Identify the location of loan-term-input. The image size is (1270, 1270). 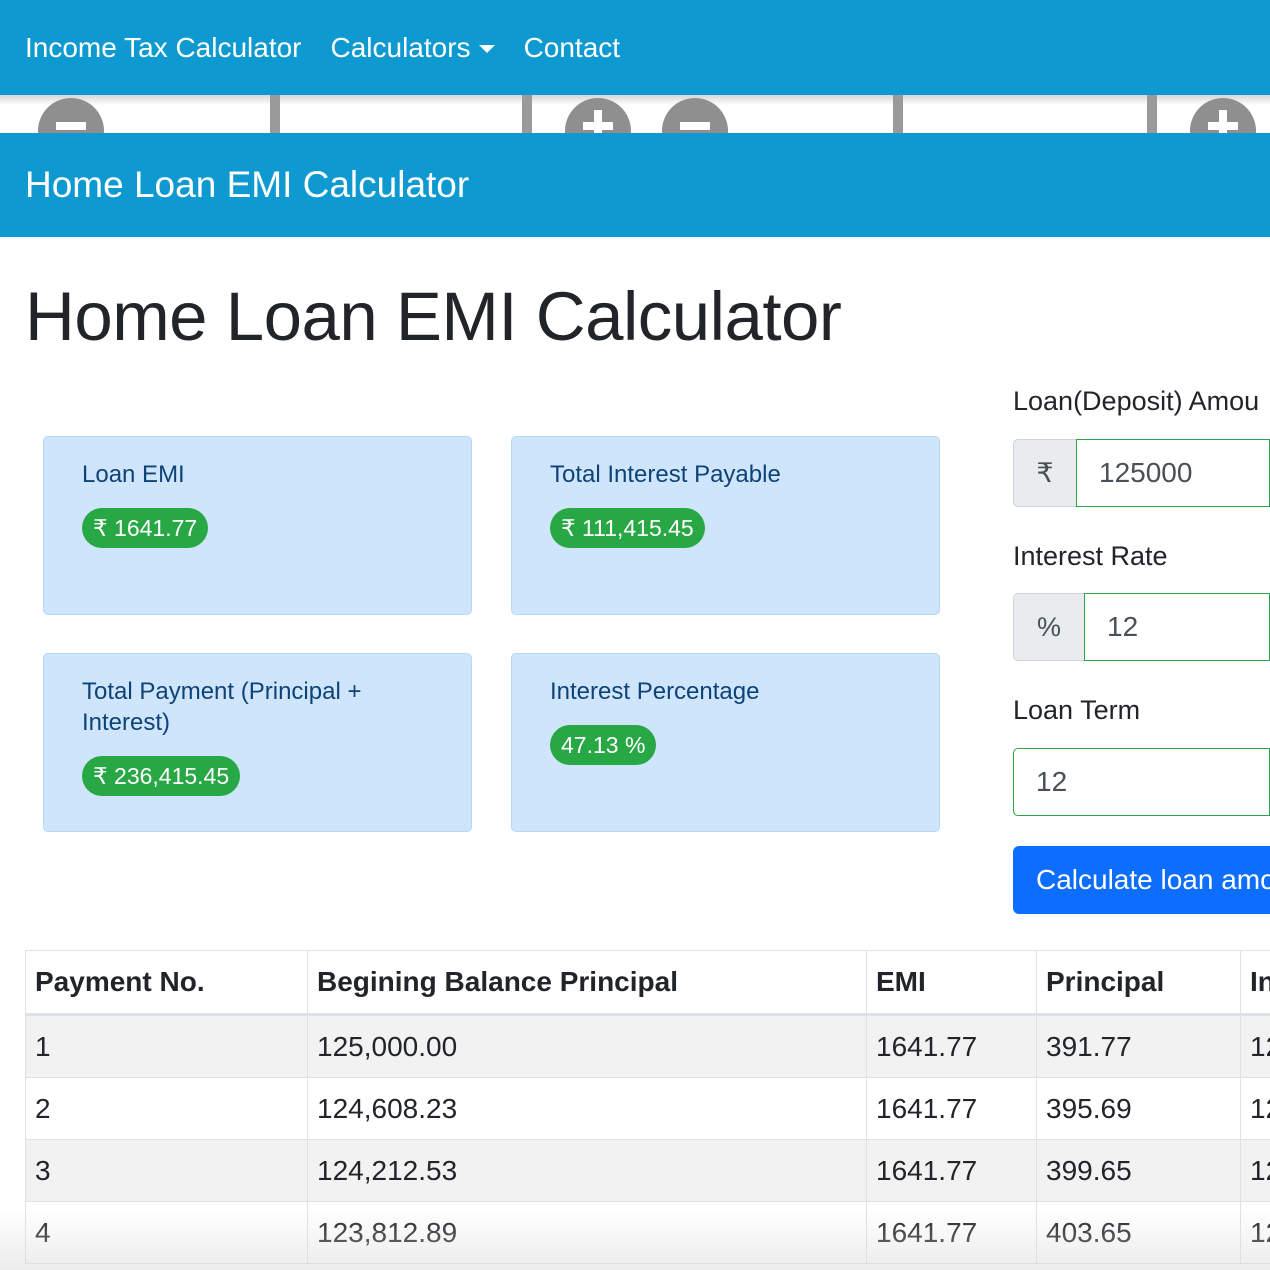
(1141, 782).